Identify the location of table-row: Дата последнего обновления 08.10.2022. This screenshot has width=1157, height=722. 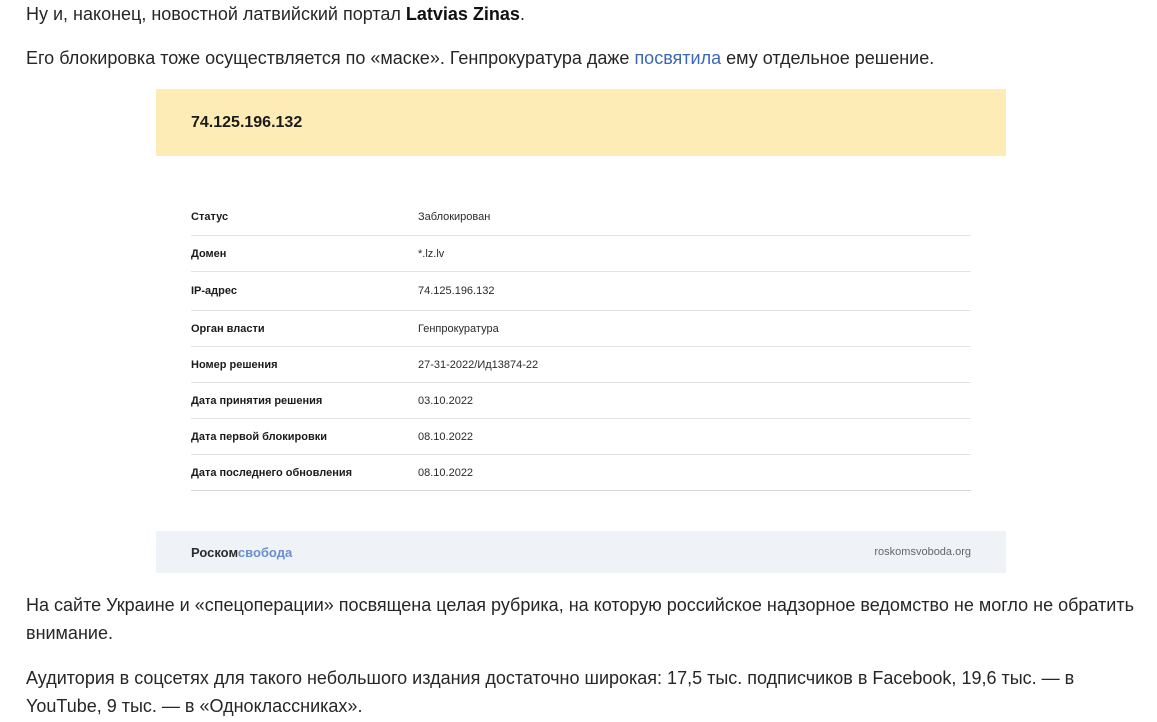
(581, 472).